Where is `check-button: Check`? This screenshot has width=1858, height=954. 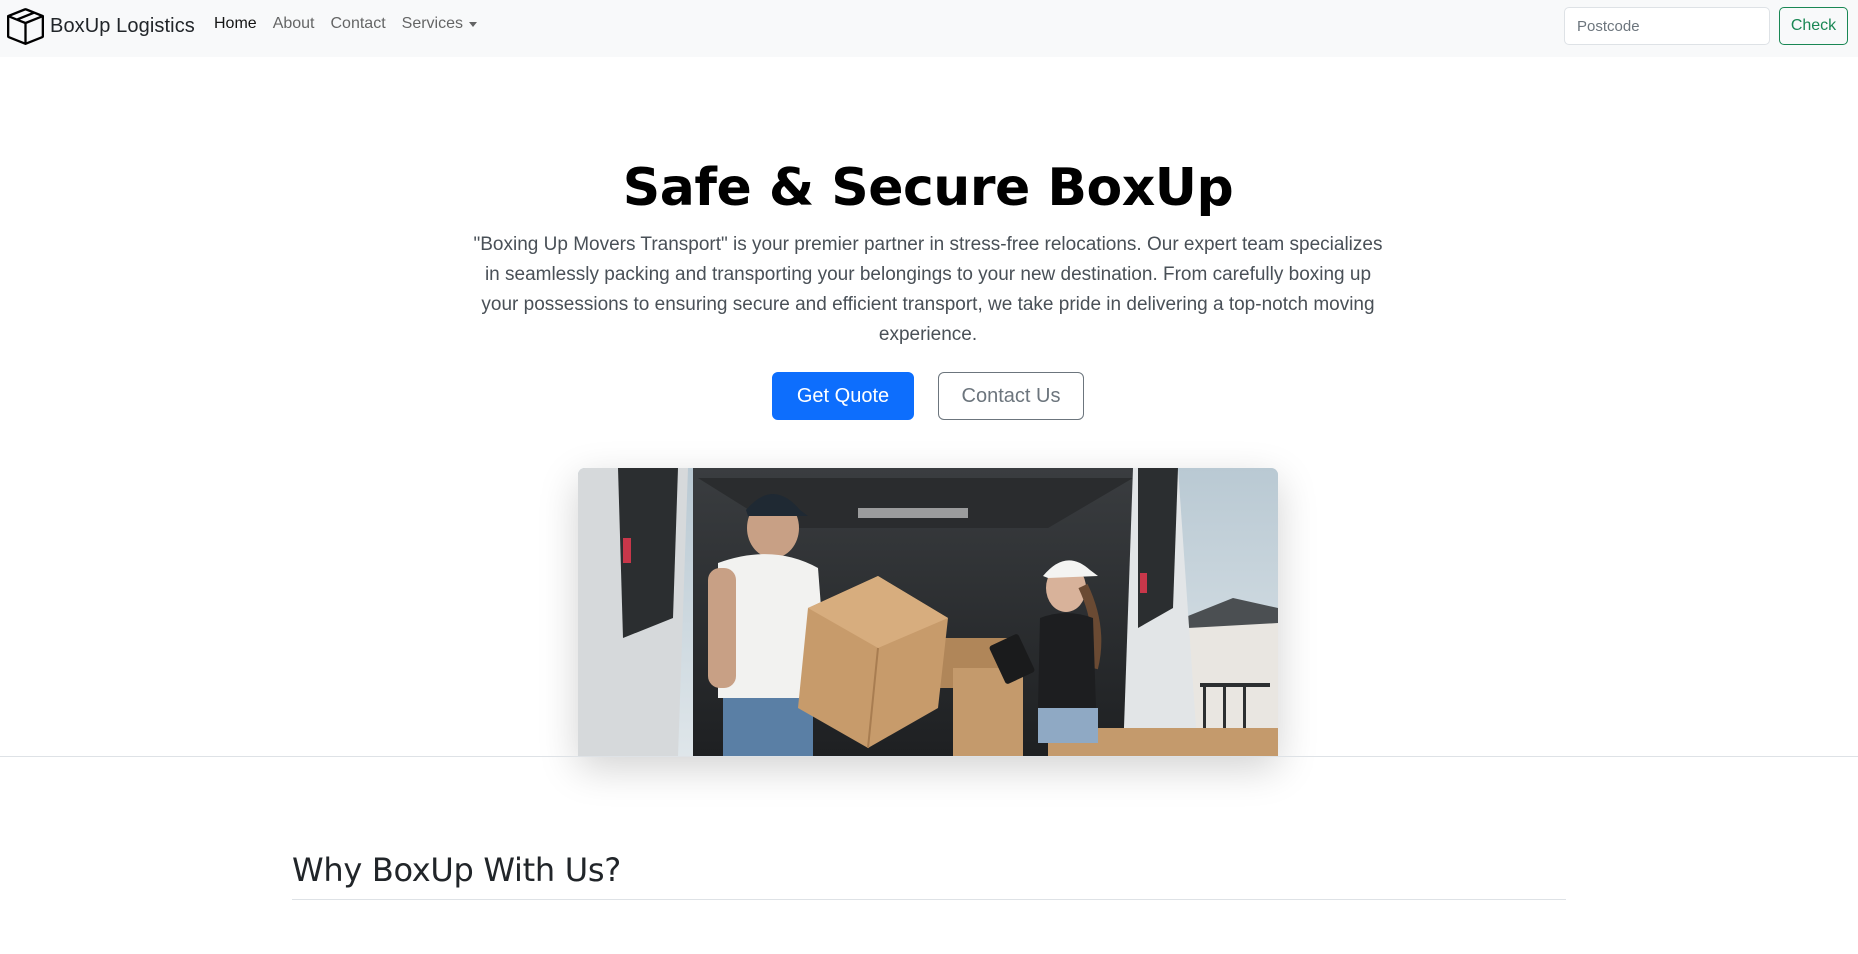
check-button: Check is located at coordinates (1813, 26).